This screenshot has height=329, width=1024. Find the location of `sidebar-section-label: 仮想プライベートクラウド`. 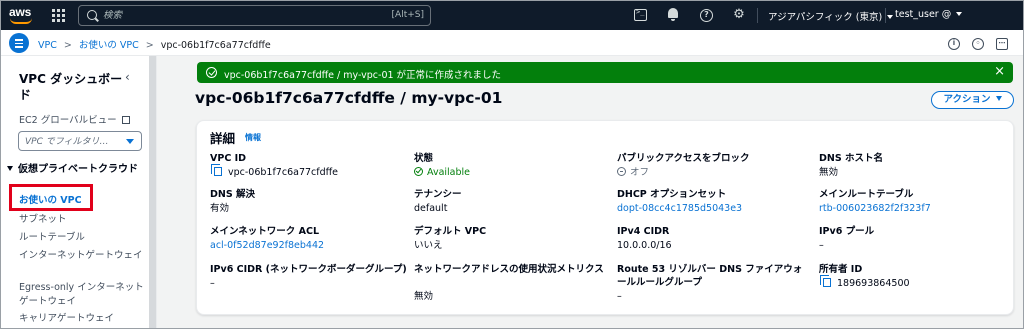

sidebar-section-label: 仮想プライベートクラウド is located at coordinates (78, 169).